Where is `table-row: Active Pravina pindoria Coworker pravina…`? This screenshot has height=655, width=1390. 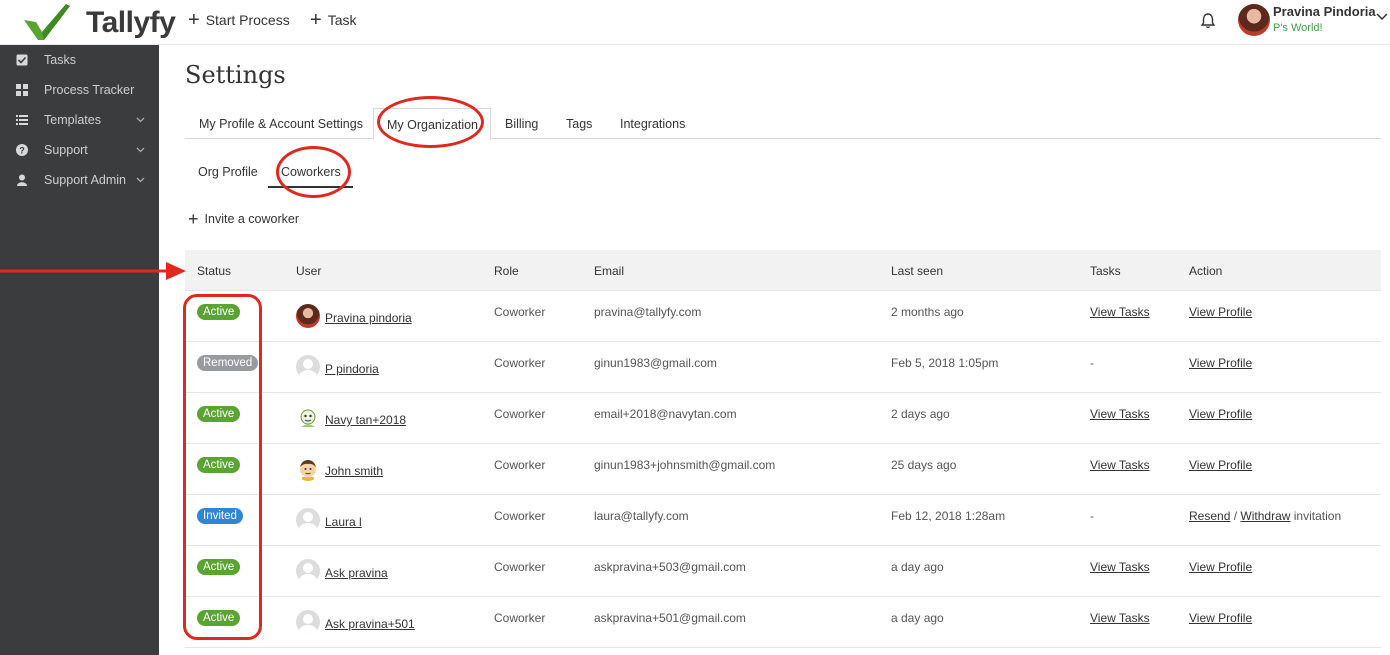
table-row: Active Pravina pindoria Coworker pravina… is located at coordinates (783, 316).